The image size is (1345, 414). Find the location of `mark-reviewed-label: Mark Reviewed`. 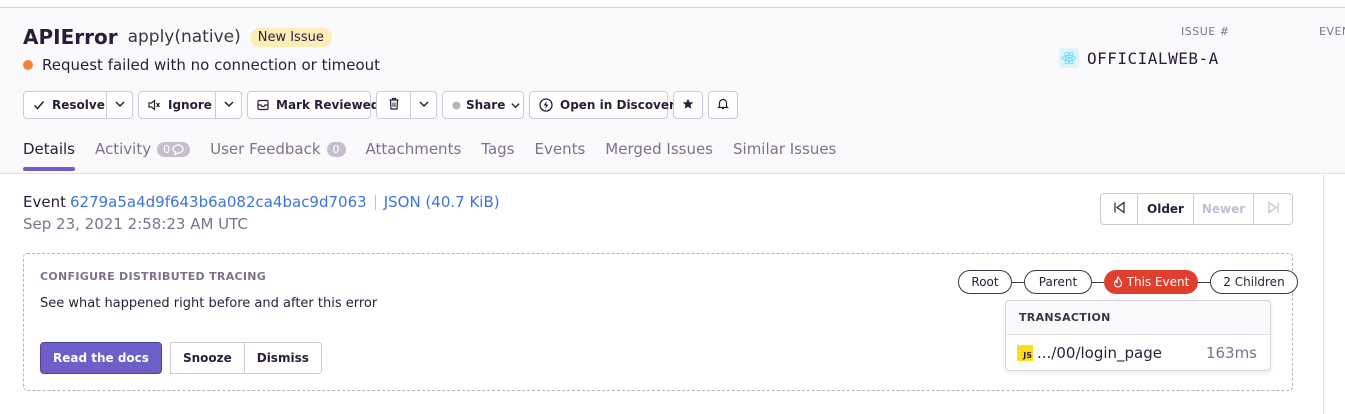

mark-reviewed-label: Mark Reviewed is located at coordinates (328, 105).